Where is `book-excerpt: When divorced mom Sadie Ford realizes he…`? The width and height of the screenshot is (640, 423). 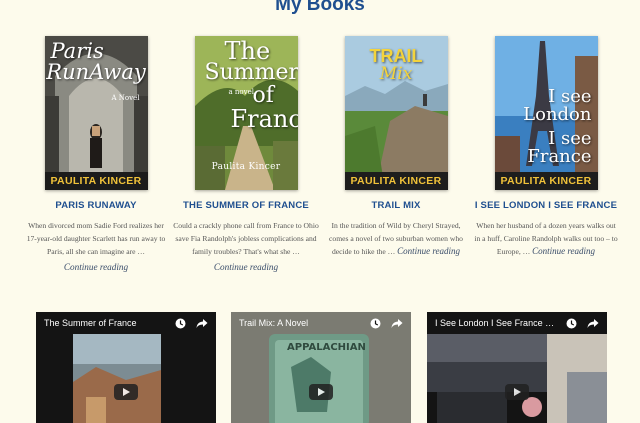 book-excerpt: When divorced mom Sadie Ford realizes he… is located at coordinates (96, 238).